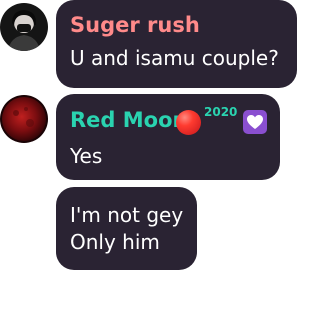 This screenshot has height=320, width=320. I want to click on purple-heart-icon, so click(255, 122).